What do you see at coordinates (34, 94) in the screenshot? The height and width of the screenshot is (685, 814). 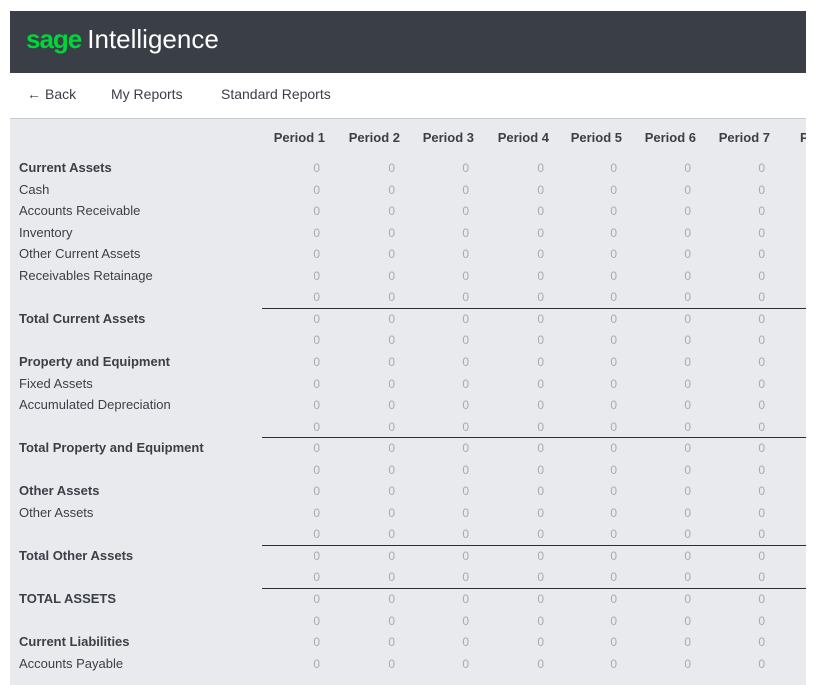 I see `arrow-left-icon: ←` at bounding box center [34, 94].